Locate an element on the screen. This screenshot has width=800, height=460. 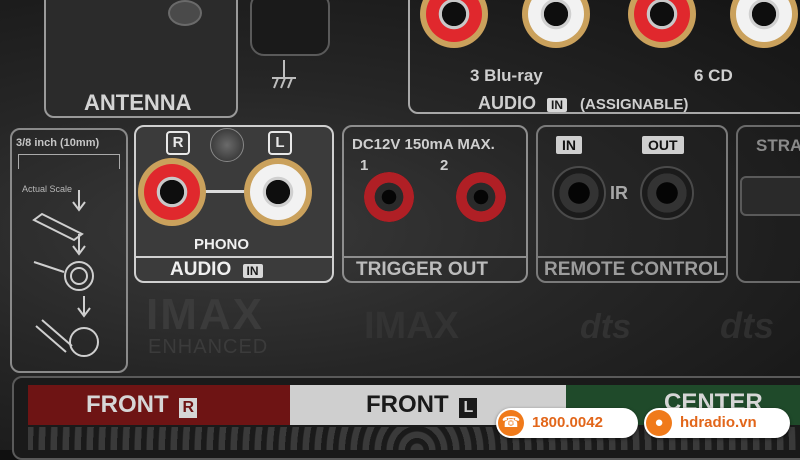
trigger-divider is located at coordinates (435, 257).